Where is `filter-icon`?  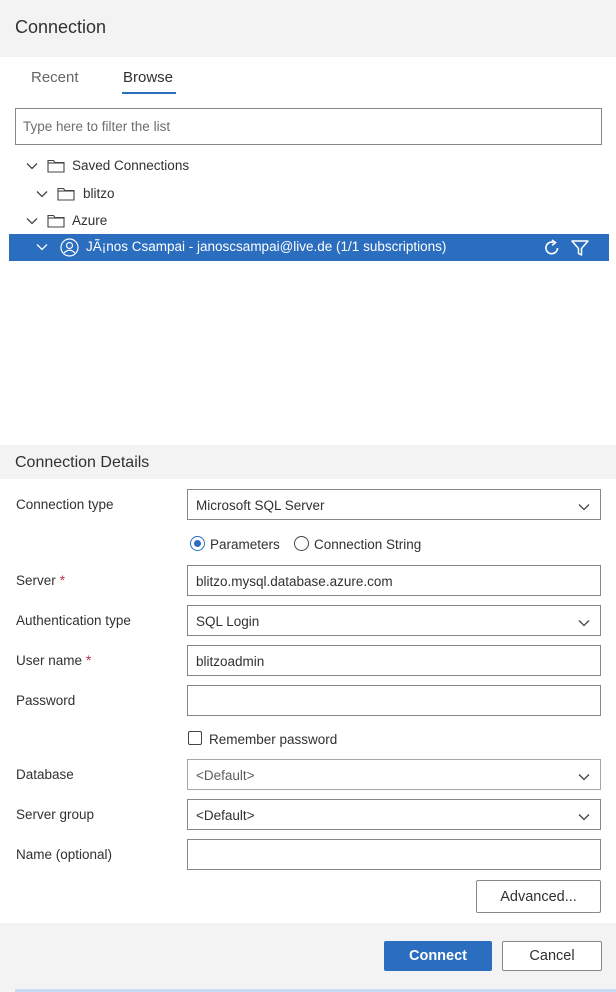 filter-icon is located at coordinates (580, 248).